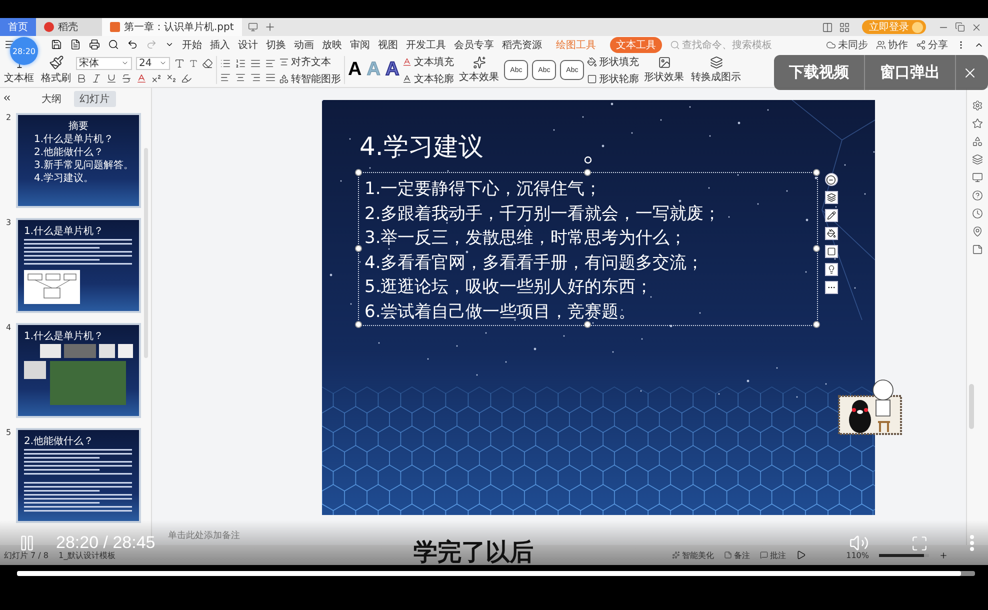  What do you see at coordinates (479, 70) in the screenshot?
I see `text-effect-button: 文本效果` at bounding box center [479, 70].